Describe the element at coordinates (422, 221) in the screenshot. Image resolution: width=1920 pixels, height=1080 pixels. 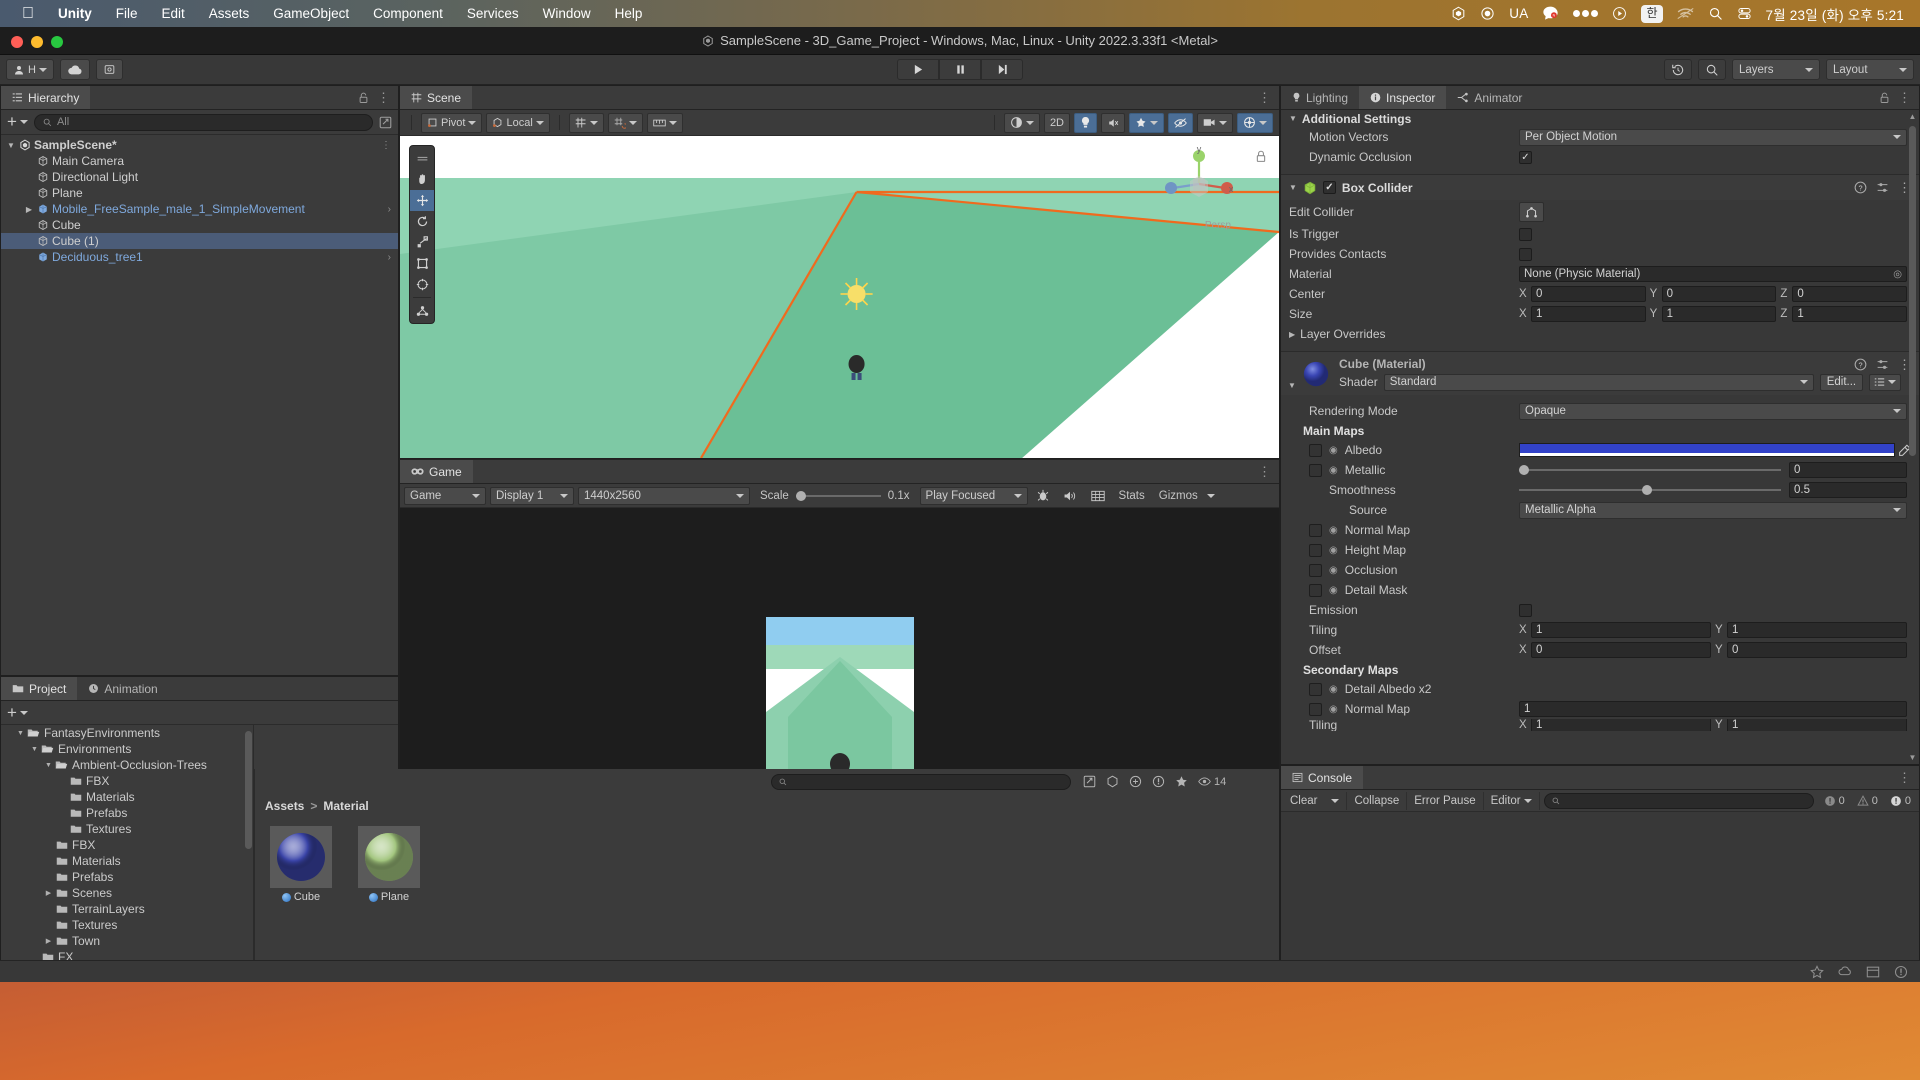
I see `rotate-tool-icon` at that location.